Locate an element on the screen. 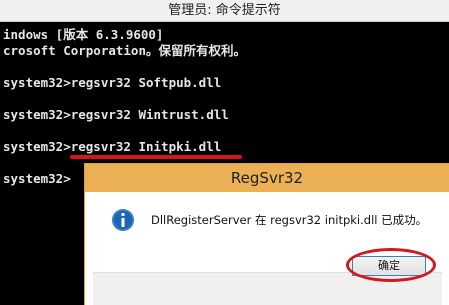  console-titlebar: 管理员: 命令提示符 is located at coordinates (224, 11).